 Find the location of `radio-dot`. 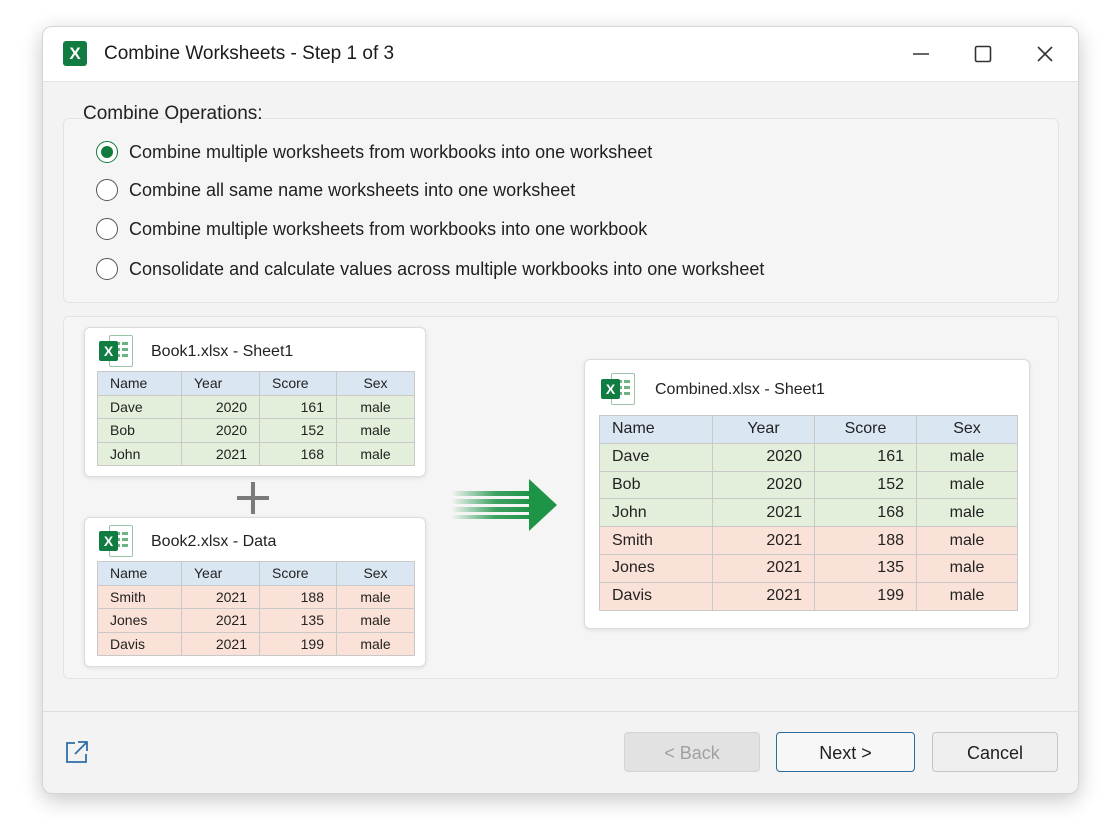

radio-dot is located at coordinates (107, 152).